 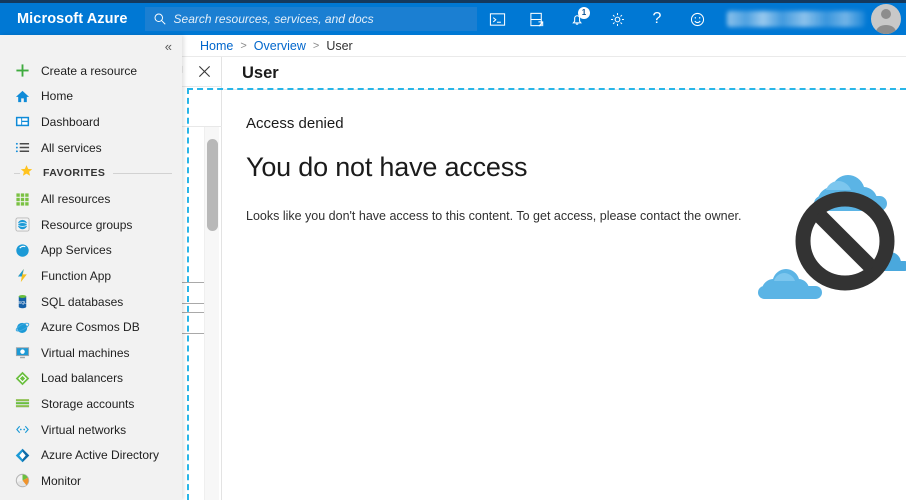 What do you see at coordinates (22, 225) in the screenshot?
I see `resource-groups-icon` at bounding box center [22, 225].